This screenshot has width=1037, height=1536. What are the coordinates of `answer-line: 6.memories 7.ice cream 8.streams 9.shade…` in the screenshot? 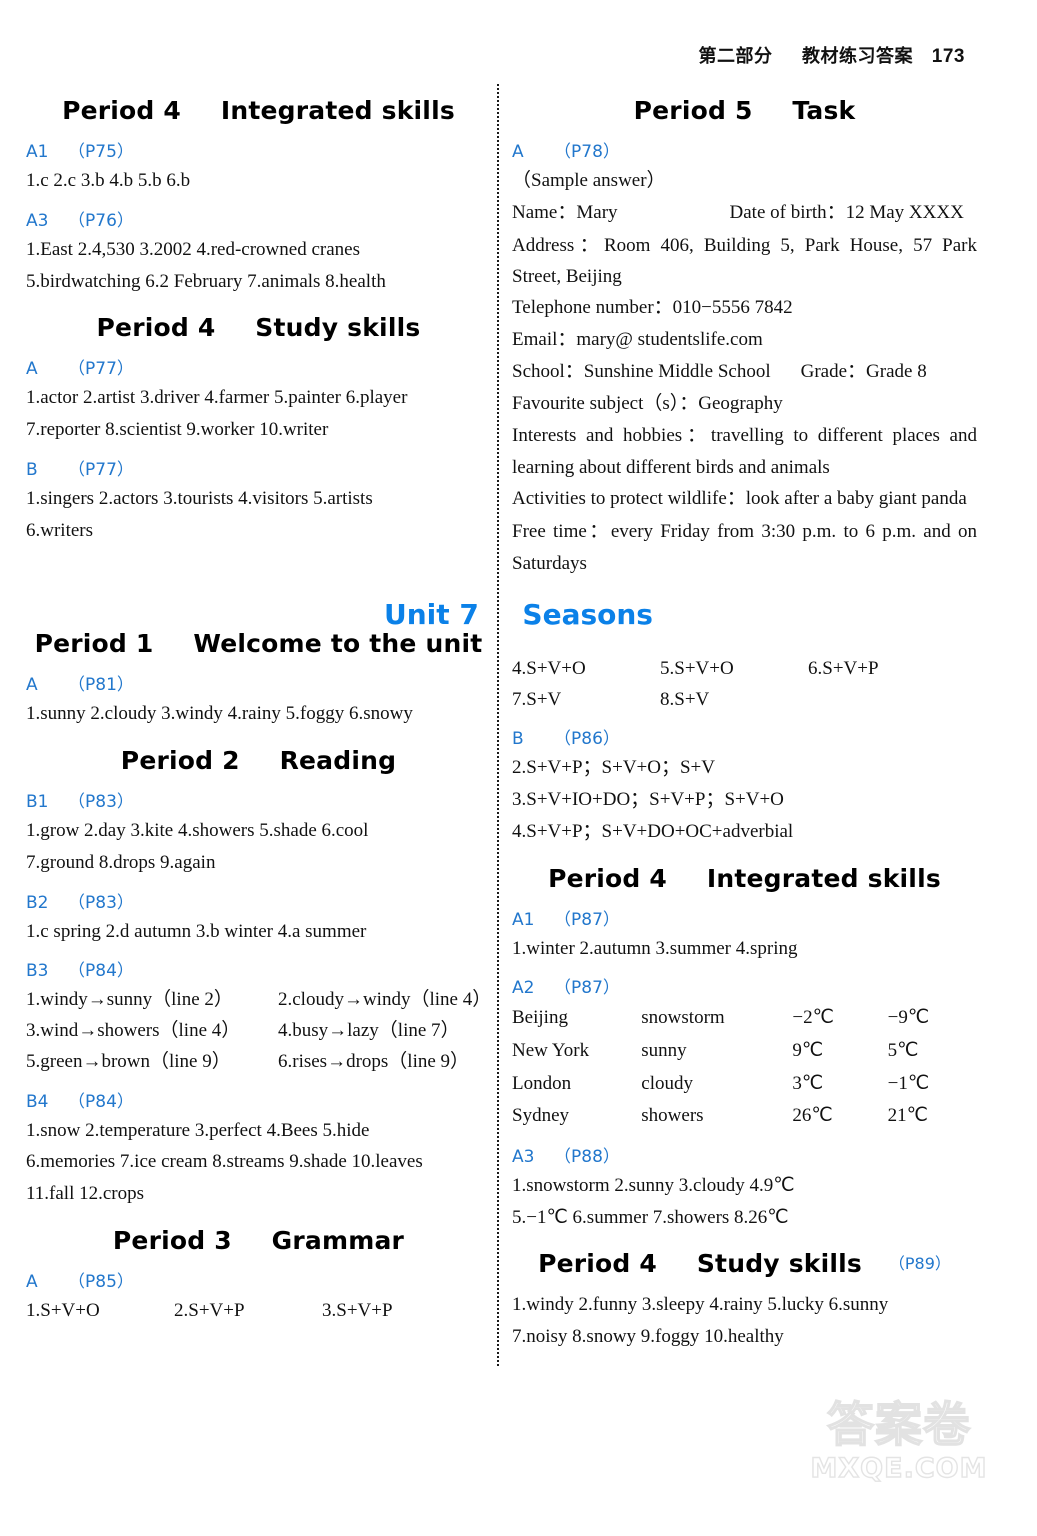 It's located at (224, 1162).